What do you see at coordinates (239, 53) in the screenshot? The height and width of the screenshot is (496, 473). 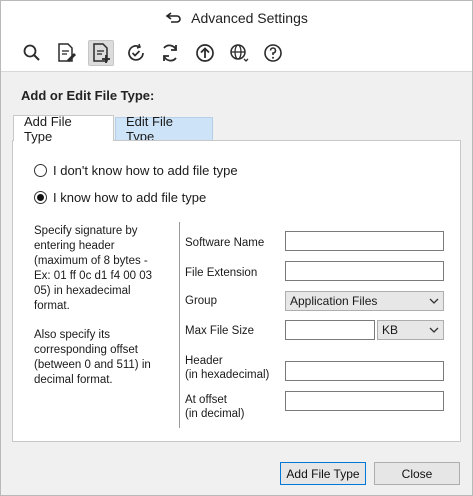 I see `globe-settings-icon` at bounding box center [239, 53].